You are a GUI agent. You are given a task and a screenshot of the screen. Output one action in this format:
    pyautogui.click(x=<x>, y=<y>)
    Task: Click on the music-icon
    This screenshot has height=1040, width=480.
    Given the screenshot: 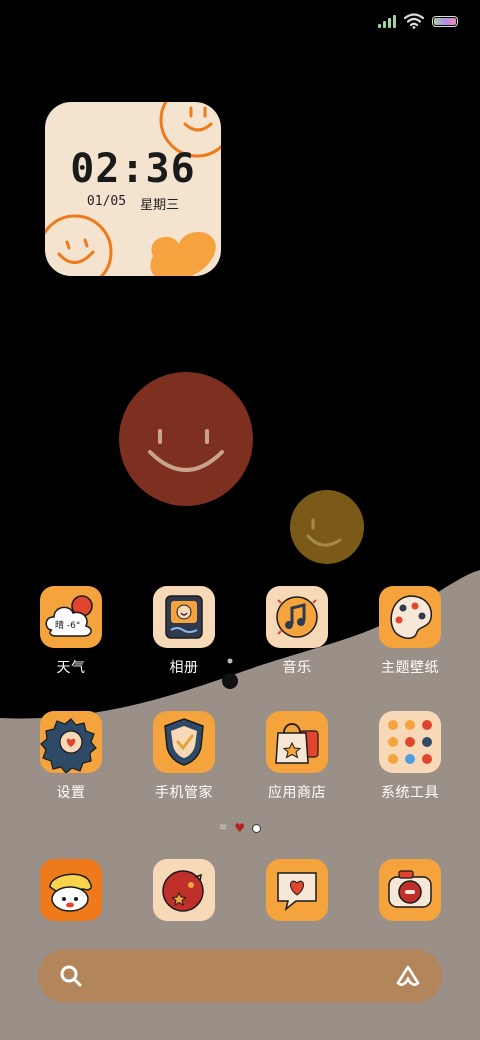 What is the action you would take?
    pyautogui.click(x=297, y=617)
    